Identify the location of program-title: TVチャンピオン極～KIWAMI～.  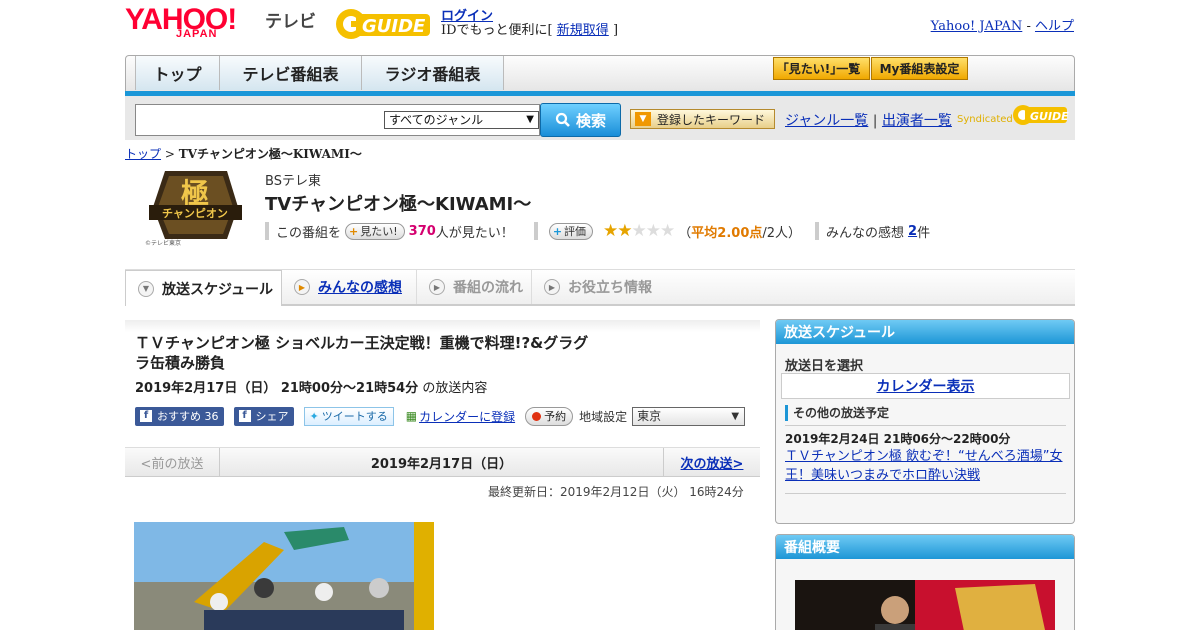
(398, 204).